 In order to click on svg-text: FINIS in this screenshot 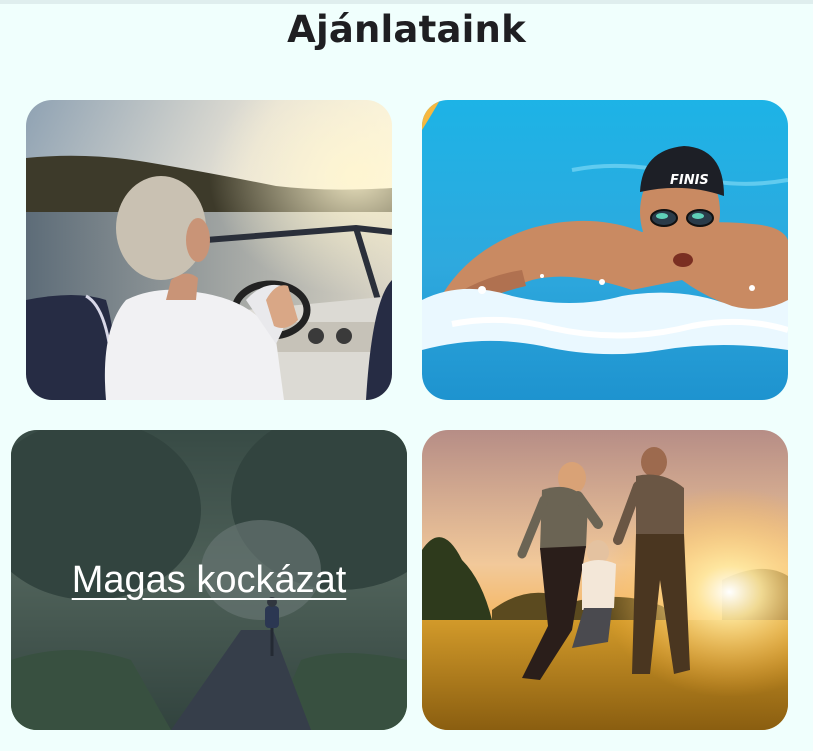, I will do `click(689, 180)`.